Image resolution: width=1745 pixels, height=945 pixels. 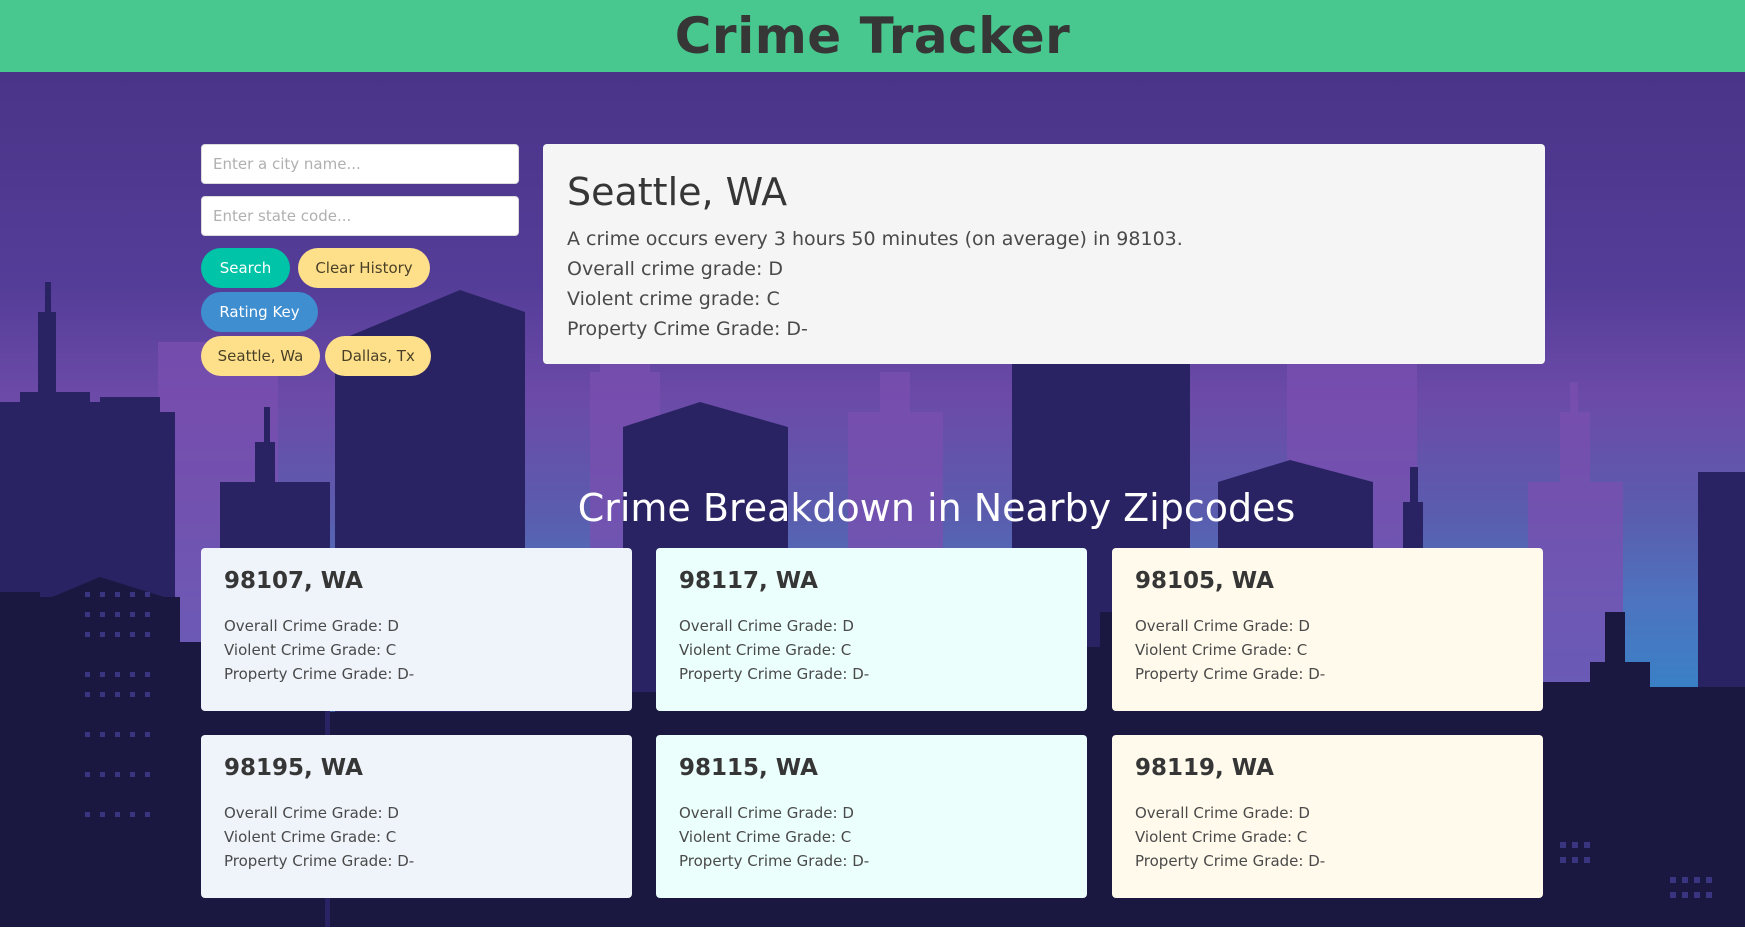 I want to click on clear-history-button: Clear History, so click(x=364, y=268).